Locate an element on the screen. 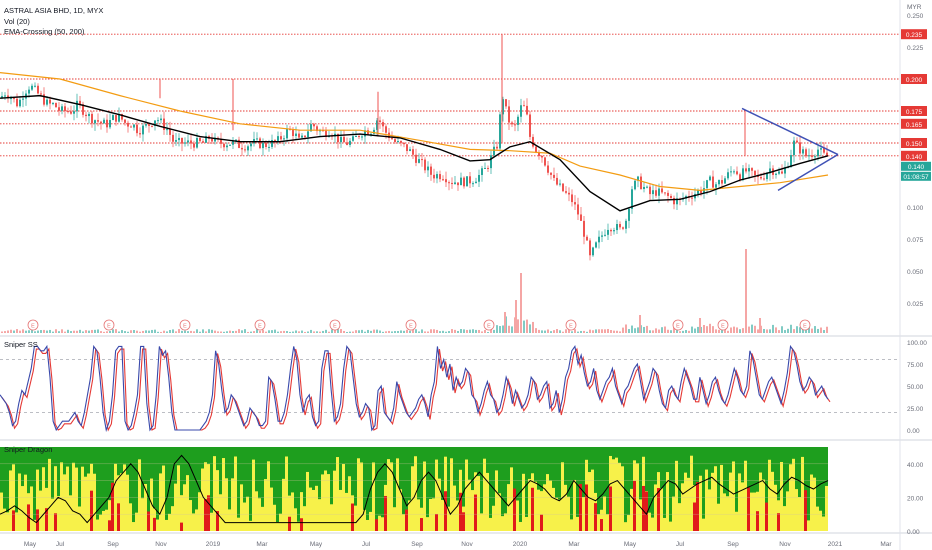  price-tick-label: 0.100 is located at coordinates (915, 208).